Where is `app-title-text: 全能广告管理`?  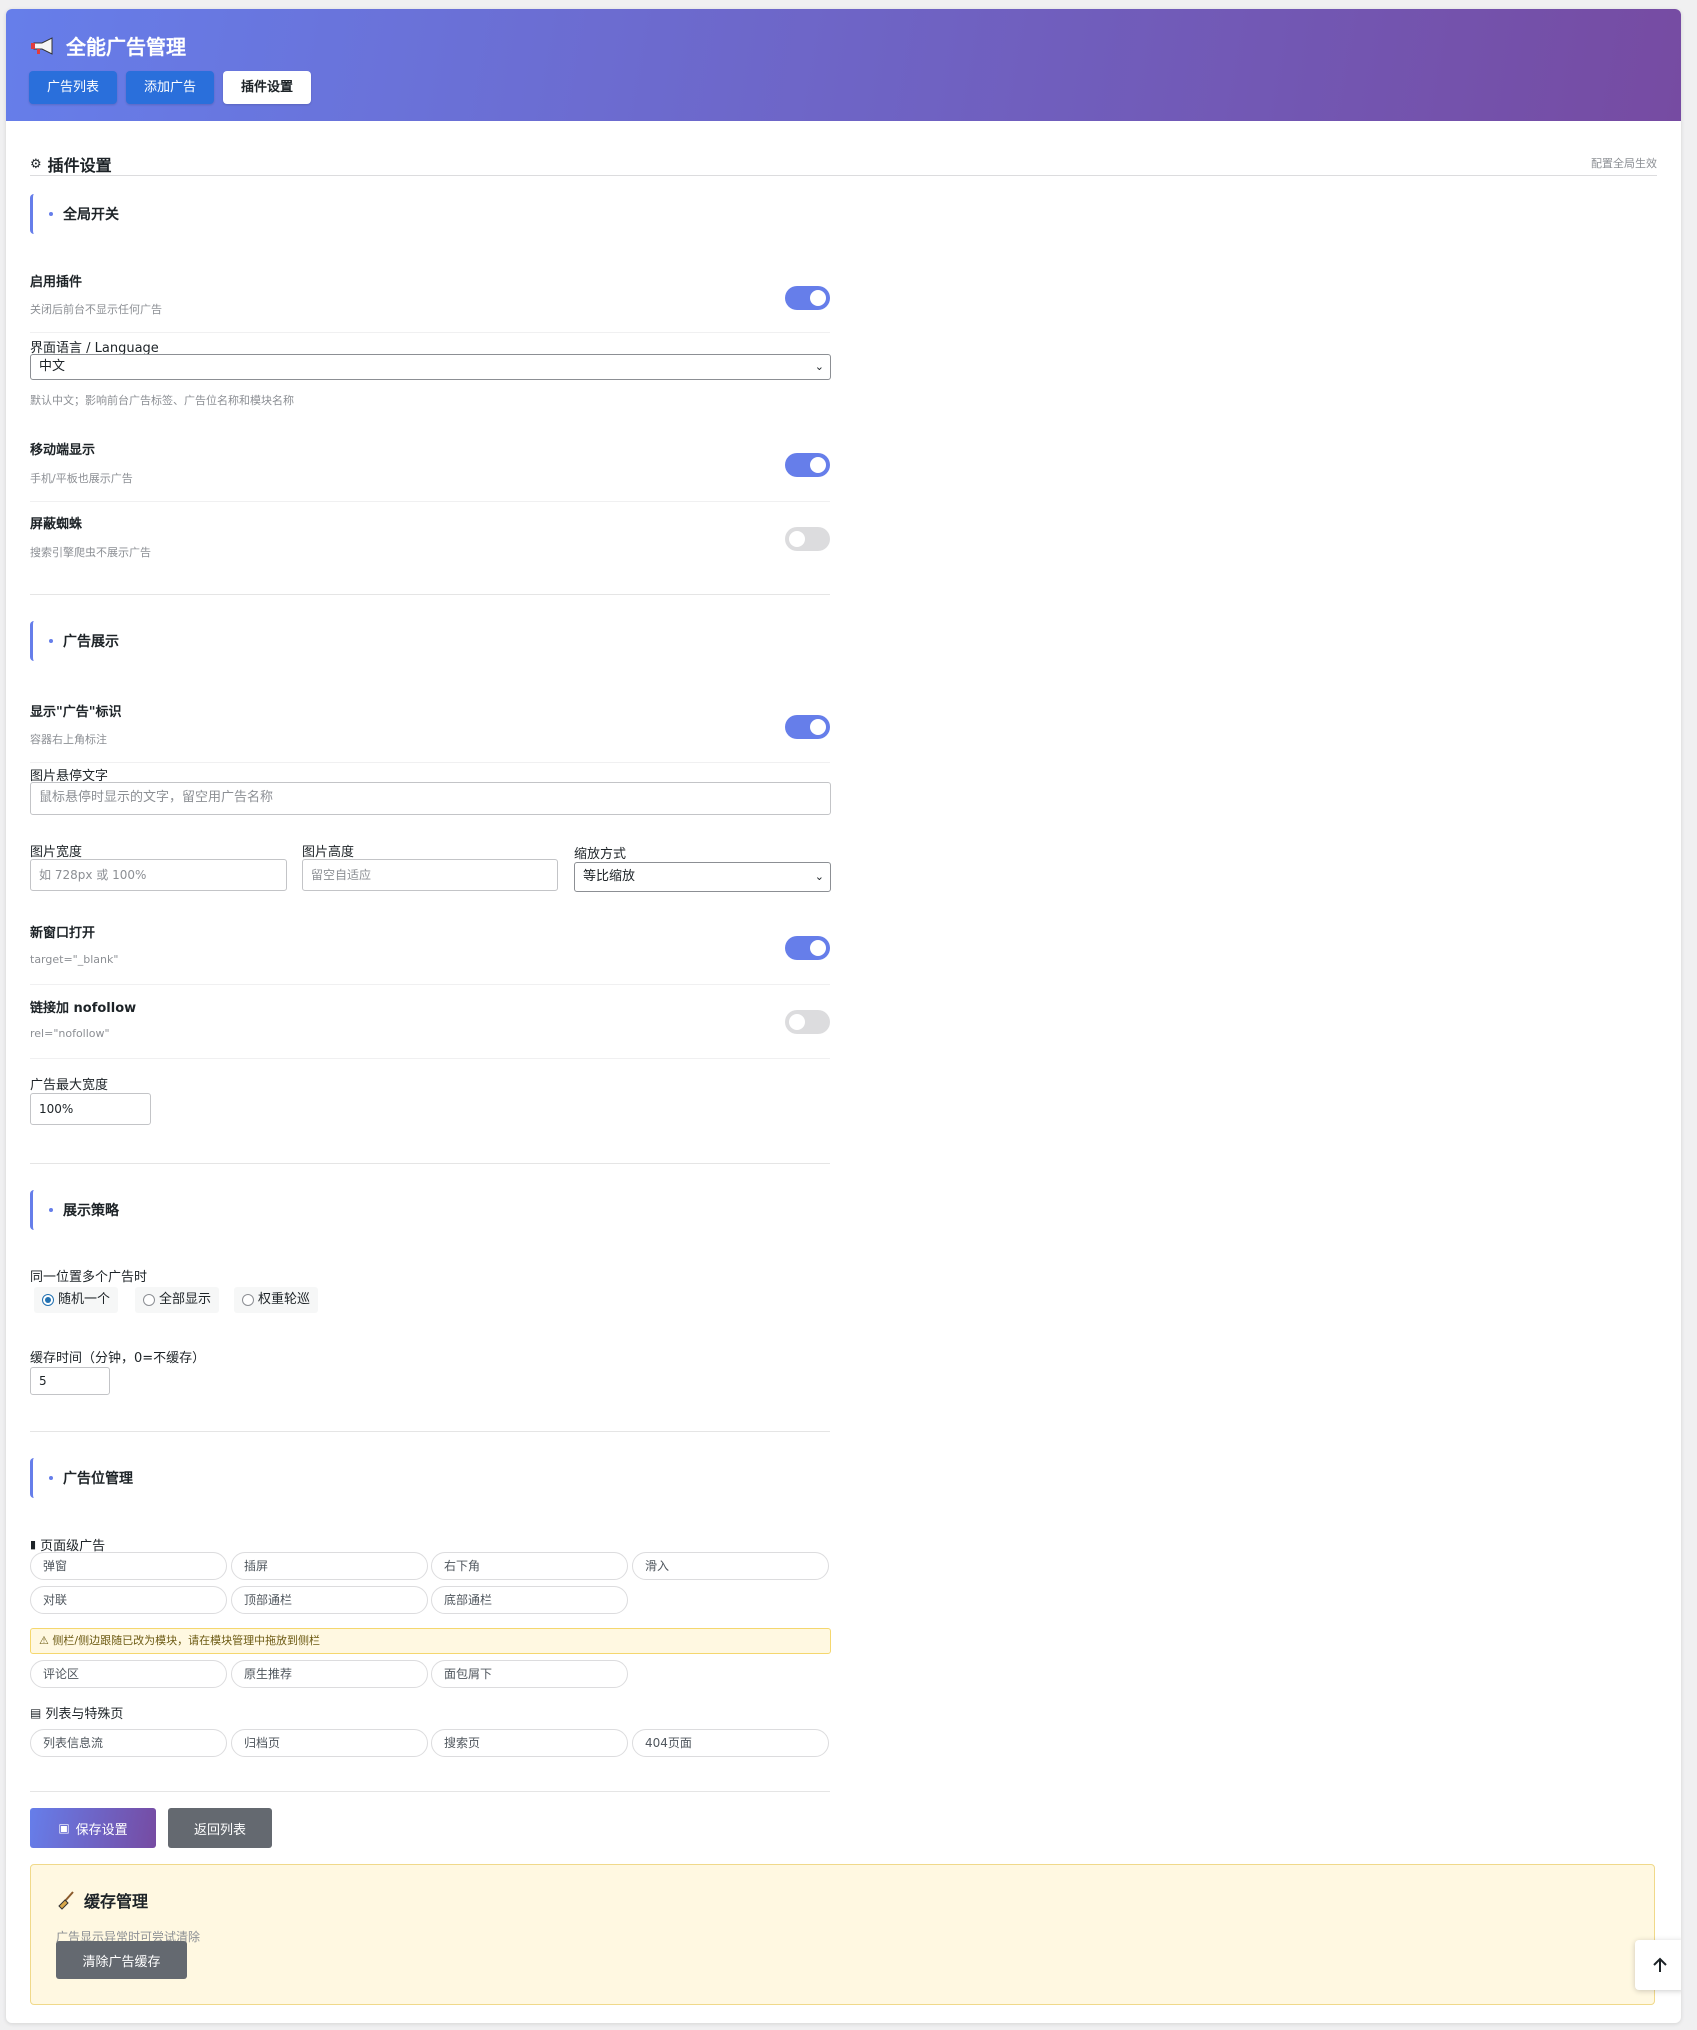 app-title-text: 全能广告管理 is located at coordinates (126, 47).